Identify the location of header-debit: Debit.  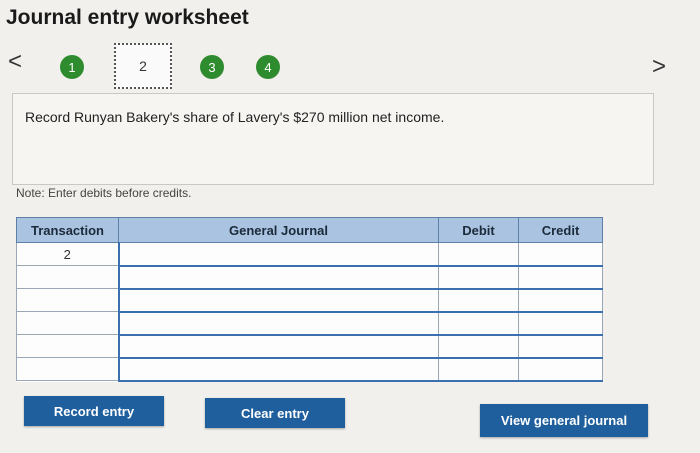
(478, 230).